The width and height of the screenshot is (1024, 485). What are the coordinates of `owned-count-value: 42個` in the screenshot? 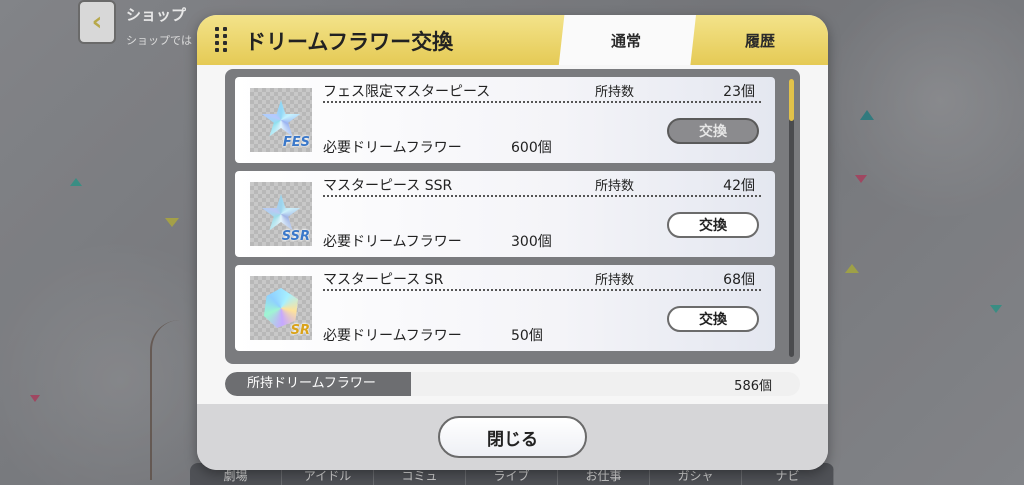 It's located at (739, 186).